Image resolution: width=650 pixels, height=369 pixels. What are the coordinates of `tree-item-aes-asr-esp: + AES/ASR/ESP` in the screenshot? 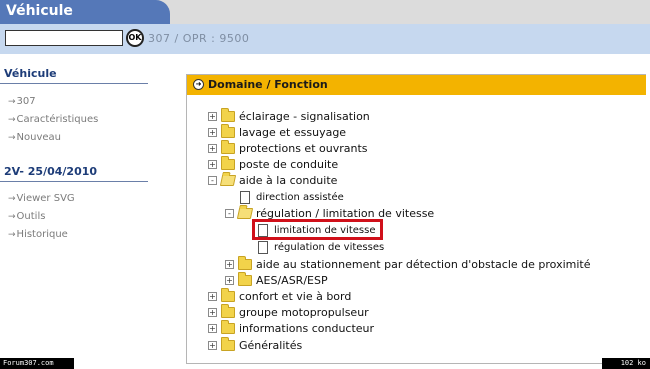 It's located at (276, 279).